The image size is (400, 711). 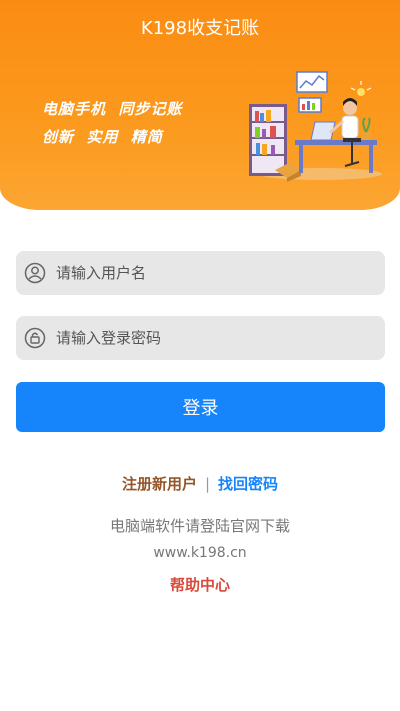 What do you see at coordinates (200, 407) in the screenshot?
I see `login-button: 登录` at bounding box center [200, 407].